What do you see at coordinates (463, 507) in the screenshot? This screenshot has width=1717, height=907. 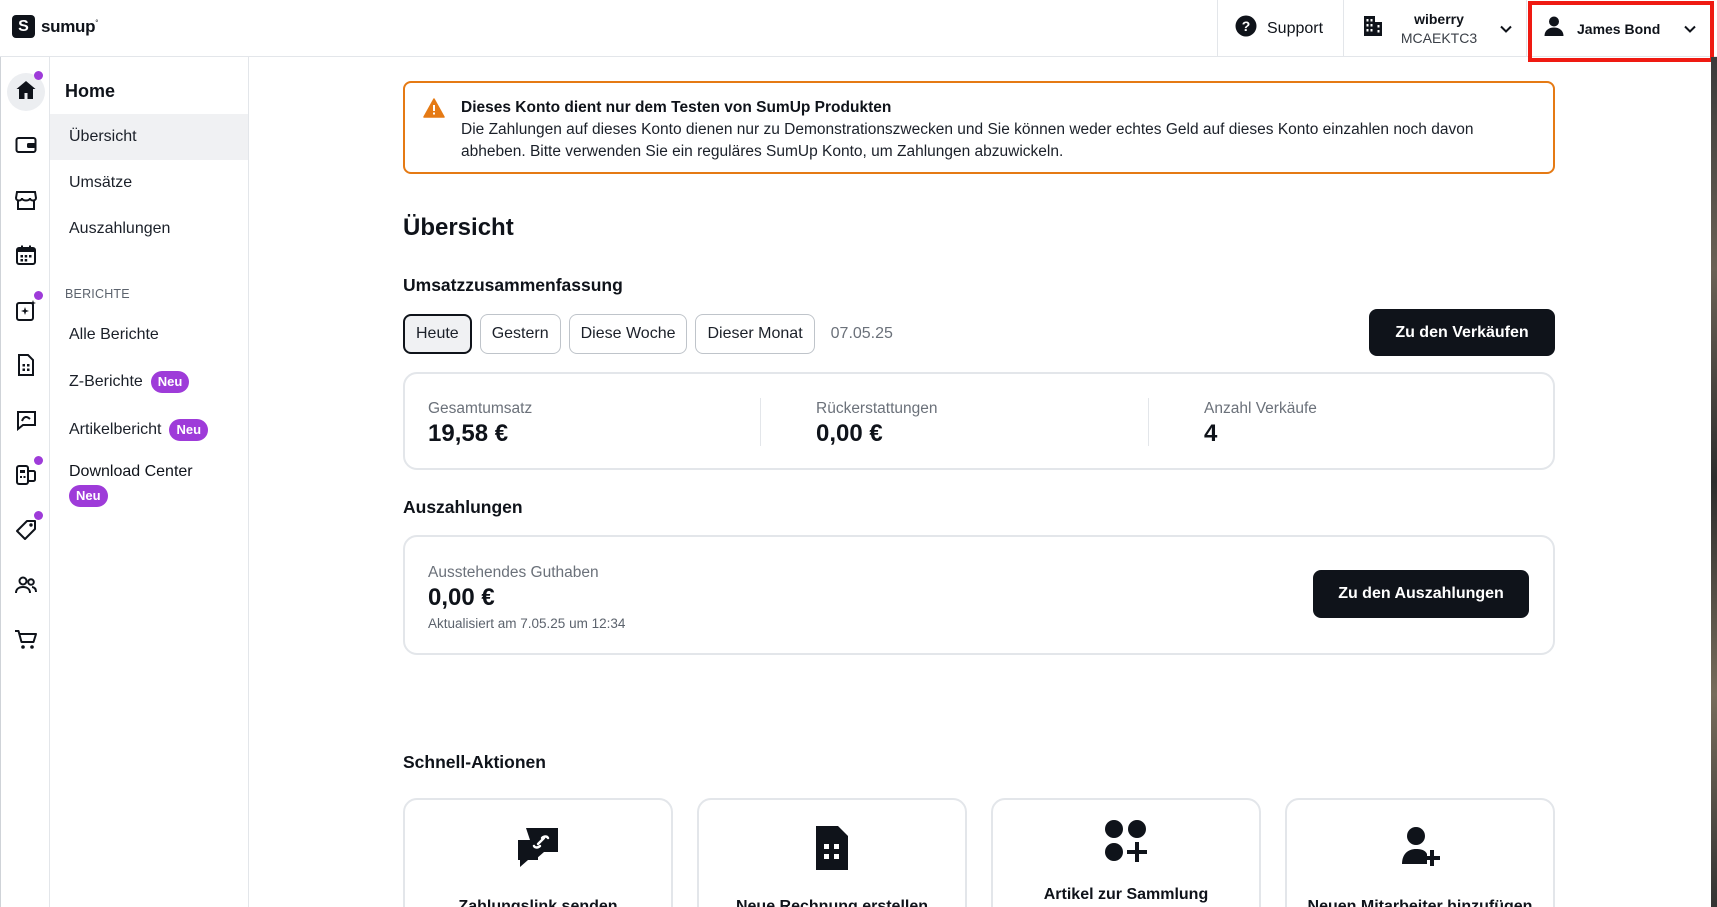 I see `payouts-heading: Auszahlungen` at bounding box center [463, 507].